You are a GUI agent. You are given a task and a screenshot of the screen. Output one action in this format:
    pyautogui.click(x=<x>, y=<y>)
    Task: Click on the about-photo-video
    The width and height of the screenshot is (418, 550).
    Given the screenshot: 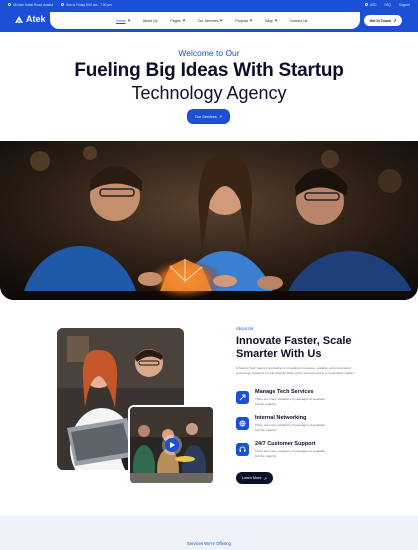 What is the action you would take?
    pyautogui.click(x=171, y=445)
    